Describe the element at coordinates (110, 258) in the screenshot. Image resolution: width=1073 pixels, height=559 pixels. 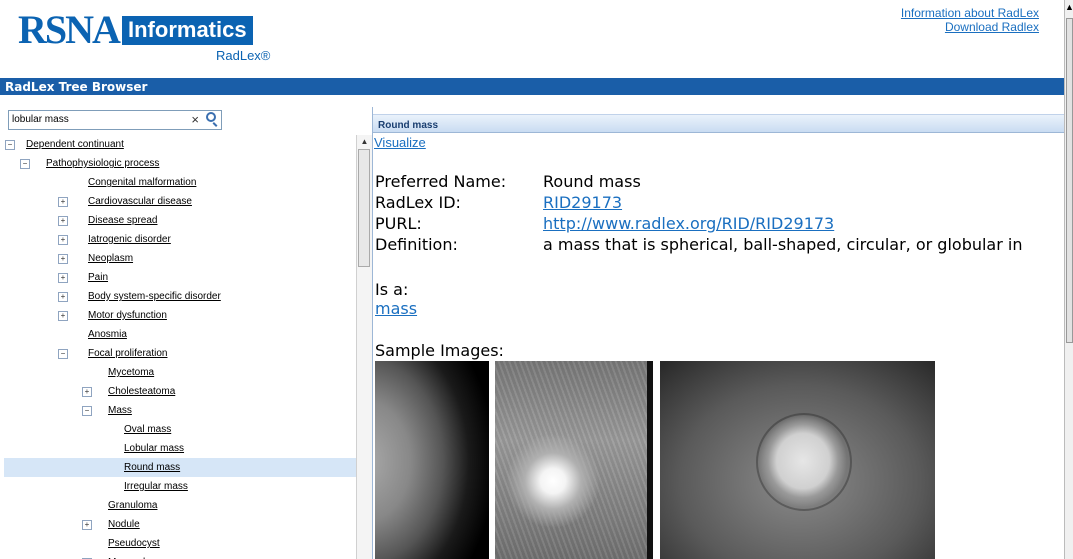
I see `tree-item-label: Neoplasm` at that location.